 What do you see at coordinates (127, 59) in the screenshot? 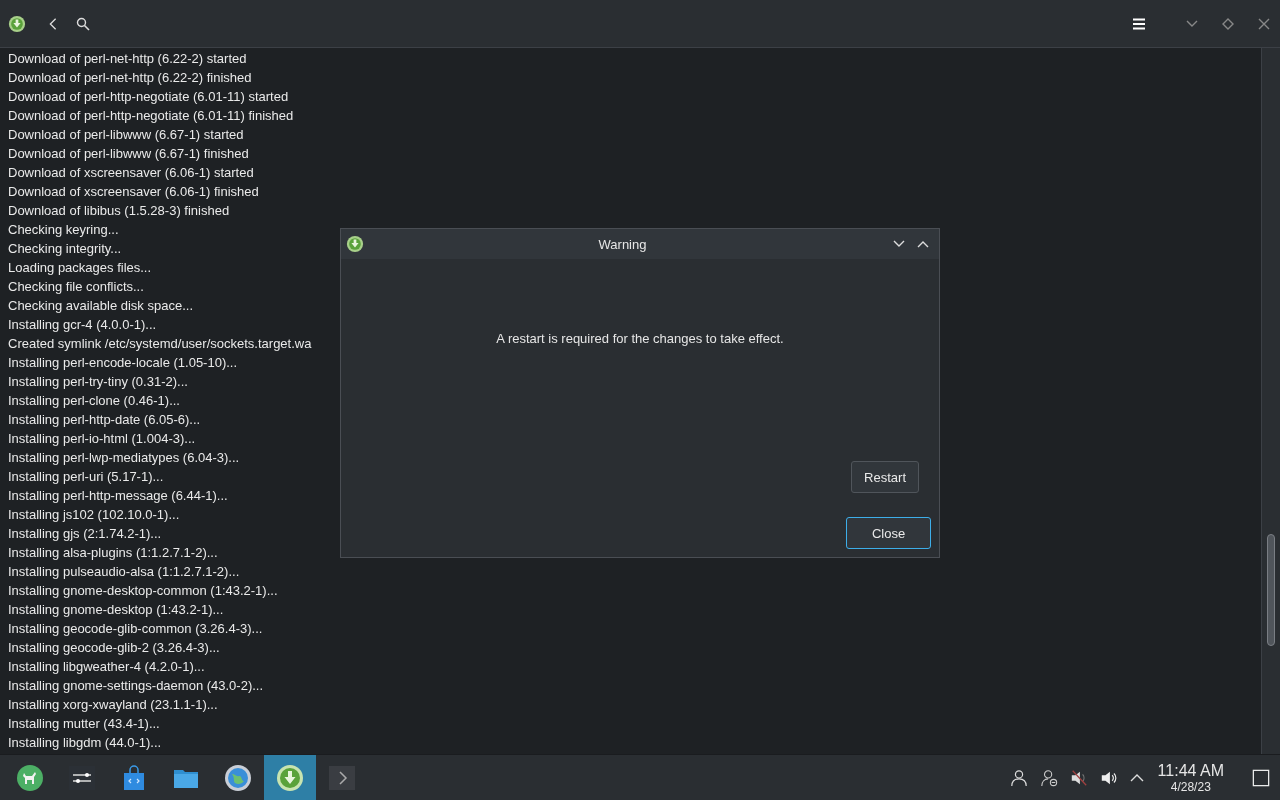
I see `log-line: Download of perl-net-http (6.22-2) started` at bounding box center [127, 59].